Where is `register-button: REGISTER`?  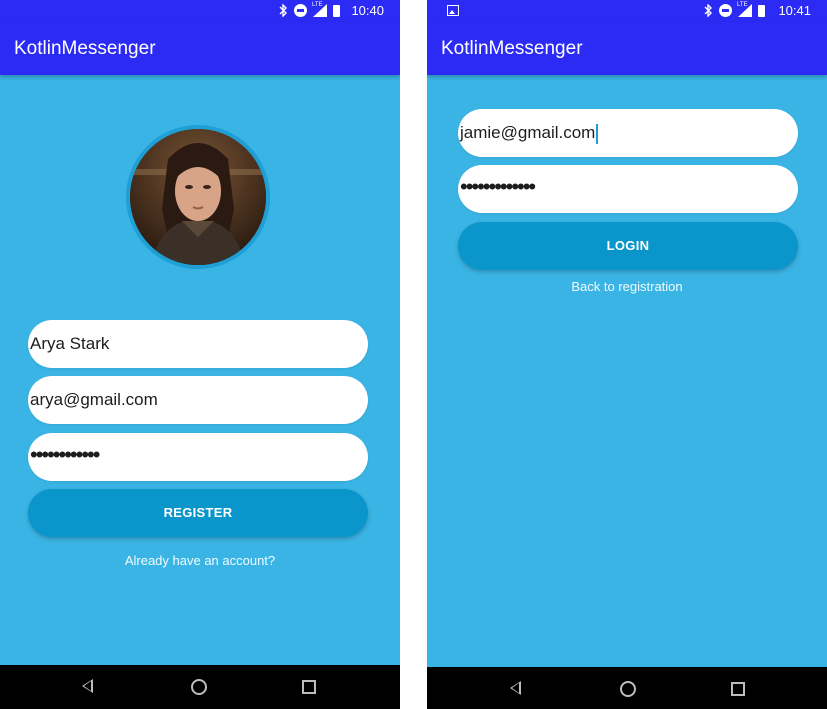
register-button: REGISTER is located at coordinates (198, 513).